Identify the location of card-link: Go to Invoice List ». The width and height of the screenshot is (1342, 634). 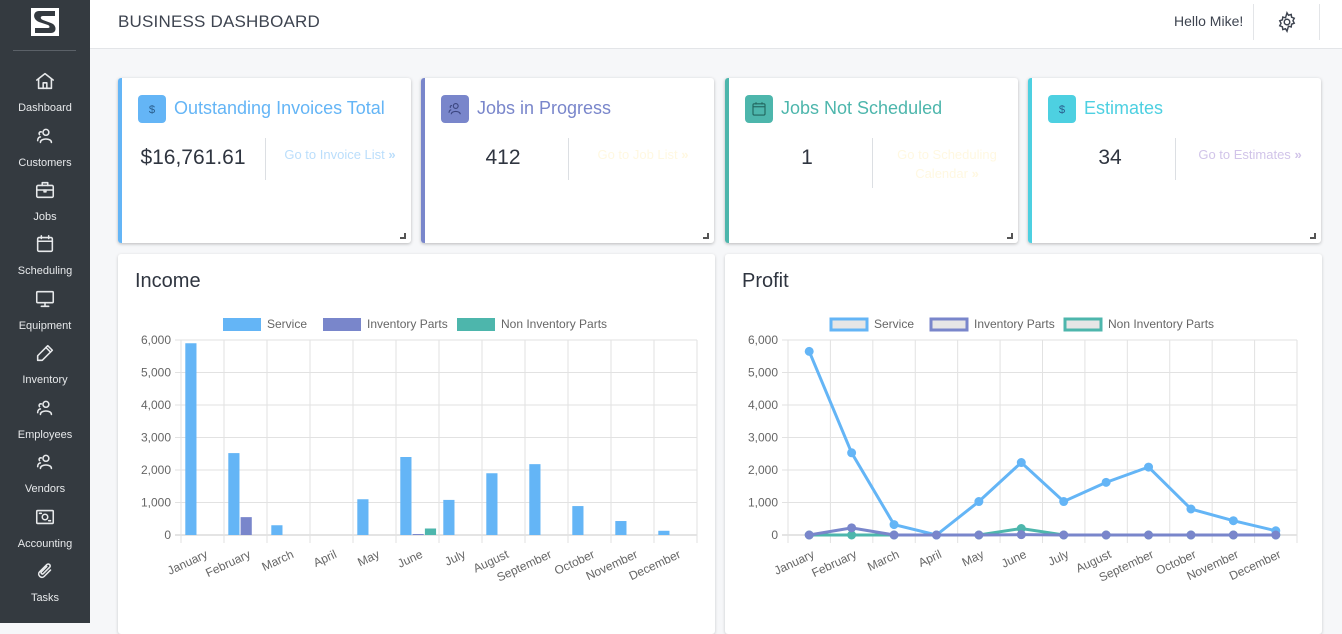
(340, 154).